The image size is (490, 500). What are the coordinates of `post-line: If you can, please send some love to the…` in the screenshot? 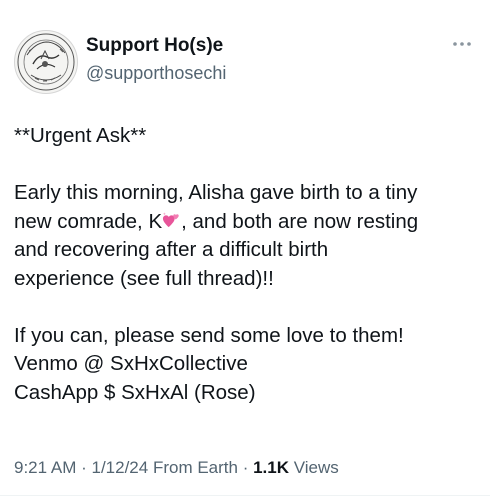 It's located at (209, 335).